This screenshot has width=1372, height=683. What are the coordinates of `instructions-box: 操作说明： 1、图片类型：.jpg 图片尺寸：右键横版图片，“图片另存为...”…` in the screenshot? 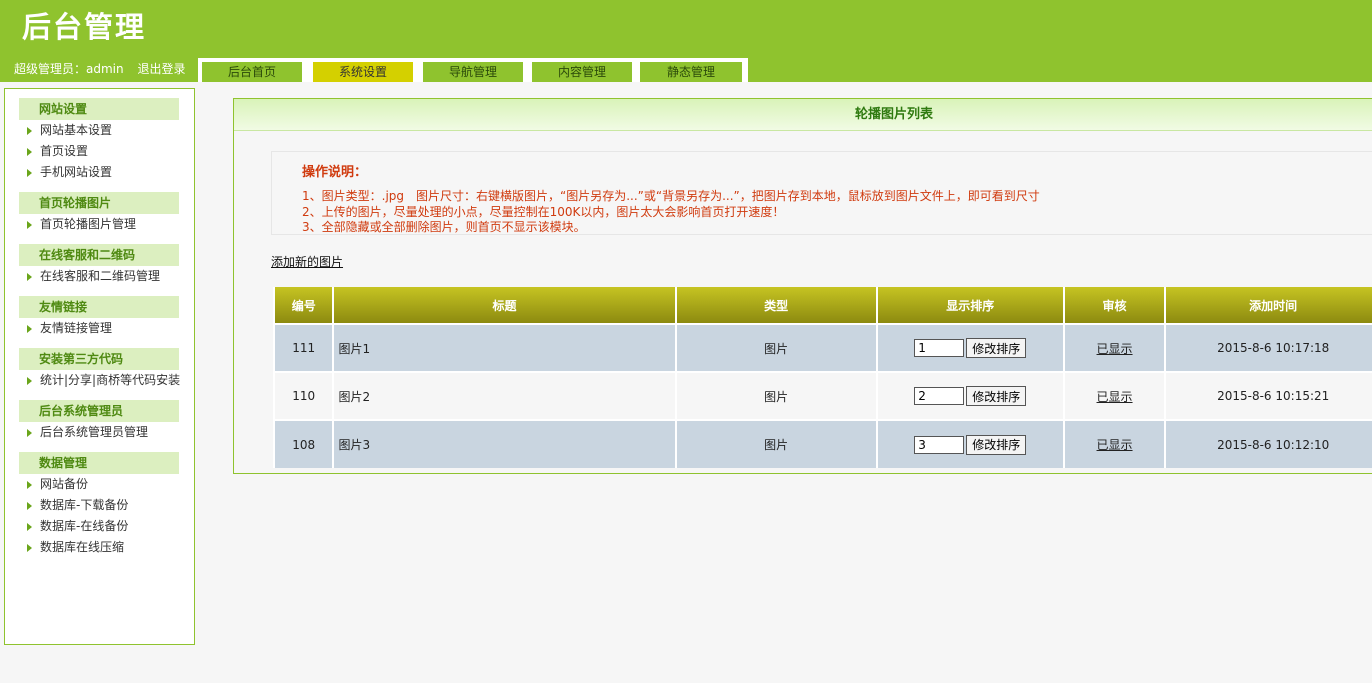 It's located at (821, 193).